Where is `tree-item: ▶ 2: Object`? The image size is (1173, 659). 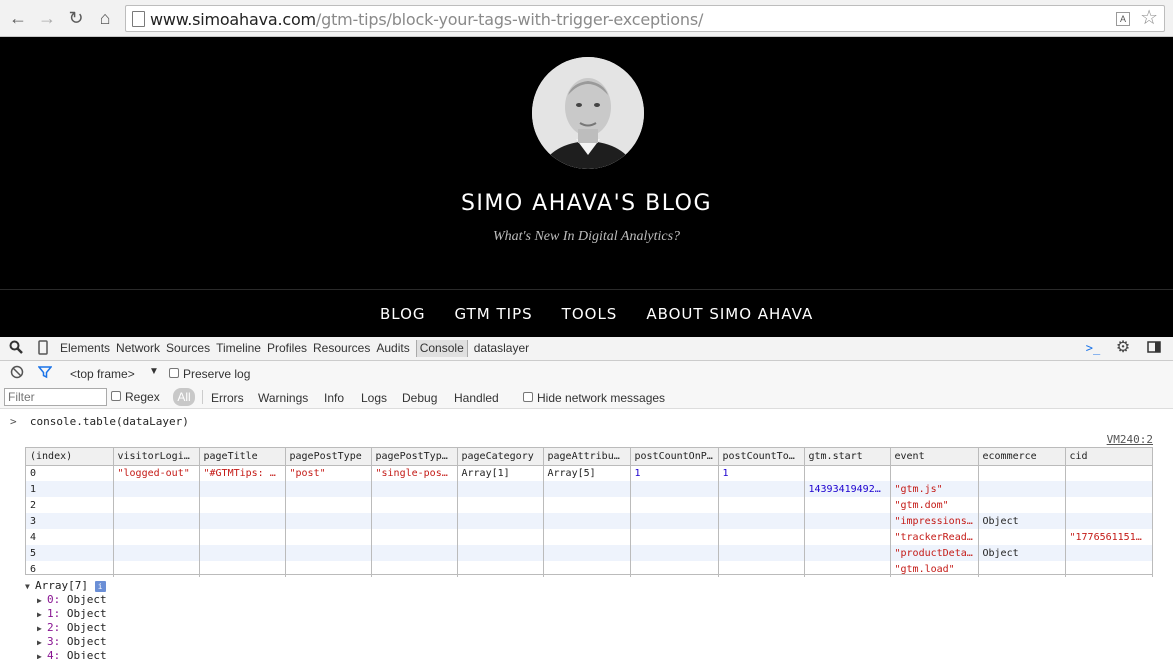
tree-item: ▶ 2: Object is located at coordinates (66, 628).